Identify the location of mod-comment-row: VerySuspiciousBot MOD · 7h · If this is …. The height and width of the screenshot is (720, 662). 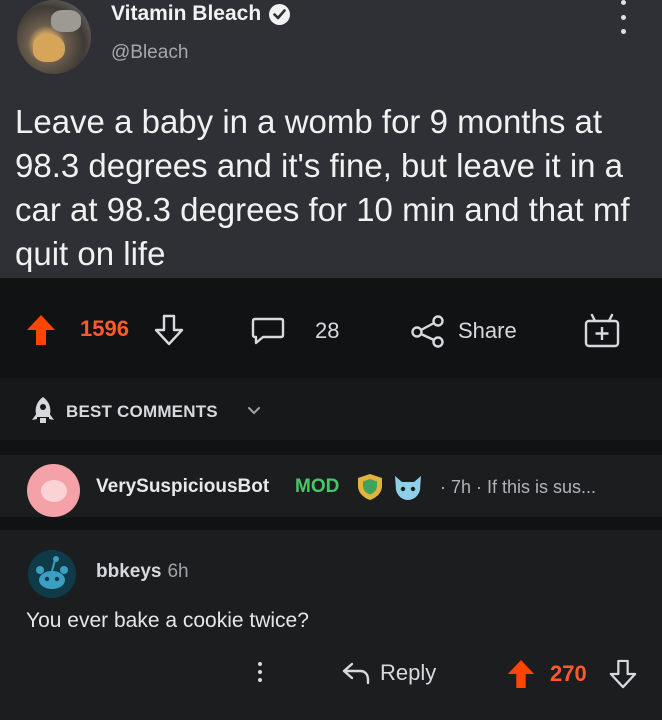
(331, 486).